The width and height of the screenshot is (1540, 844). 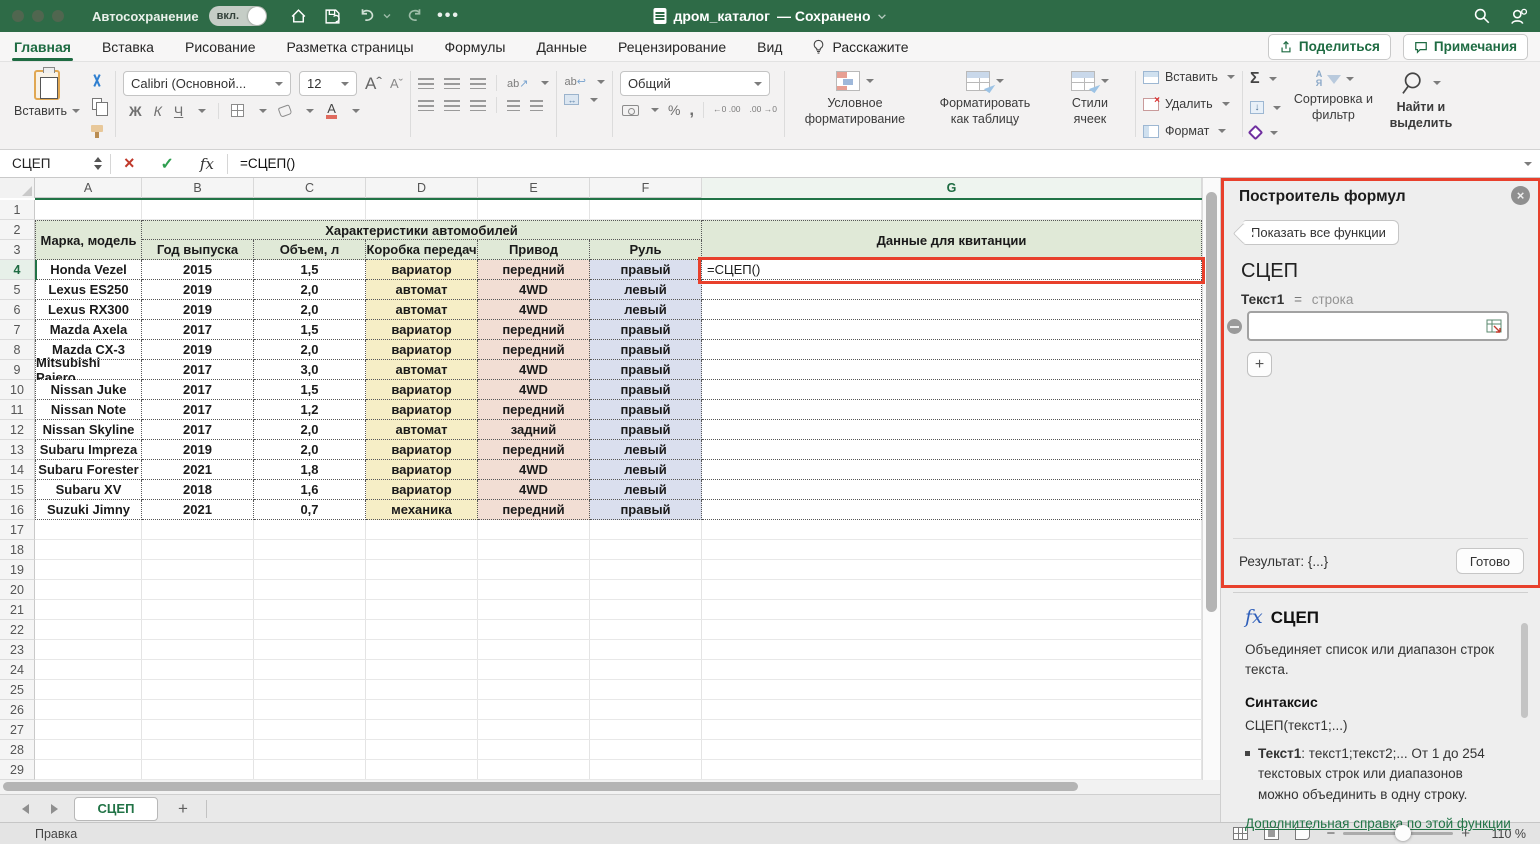 What do you see at coordinates (1378, 823) in the screenshot?
I see `help-link: Дополнительная справка по этой функции` at bounding box center [1378, 823].